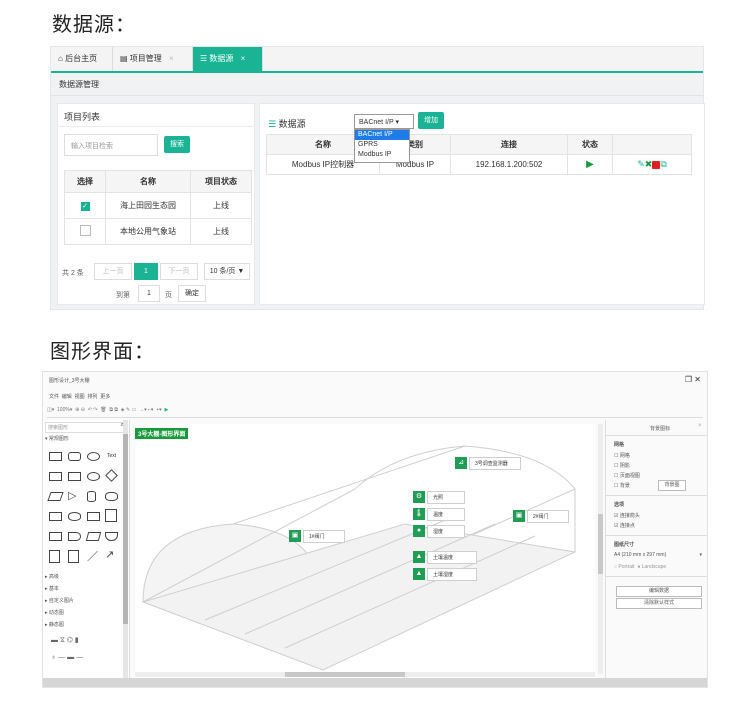  I want to click on tab-home: ⌂ 后台主页, so click(82, 59).